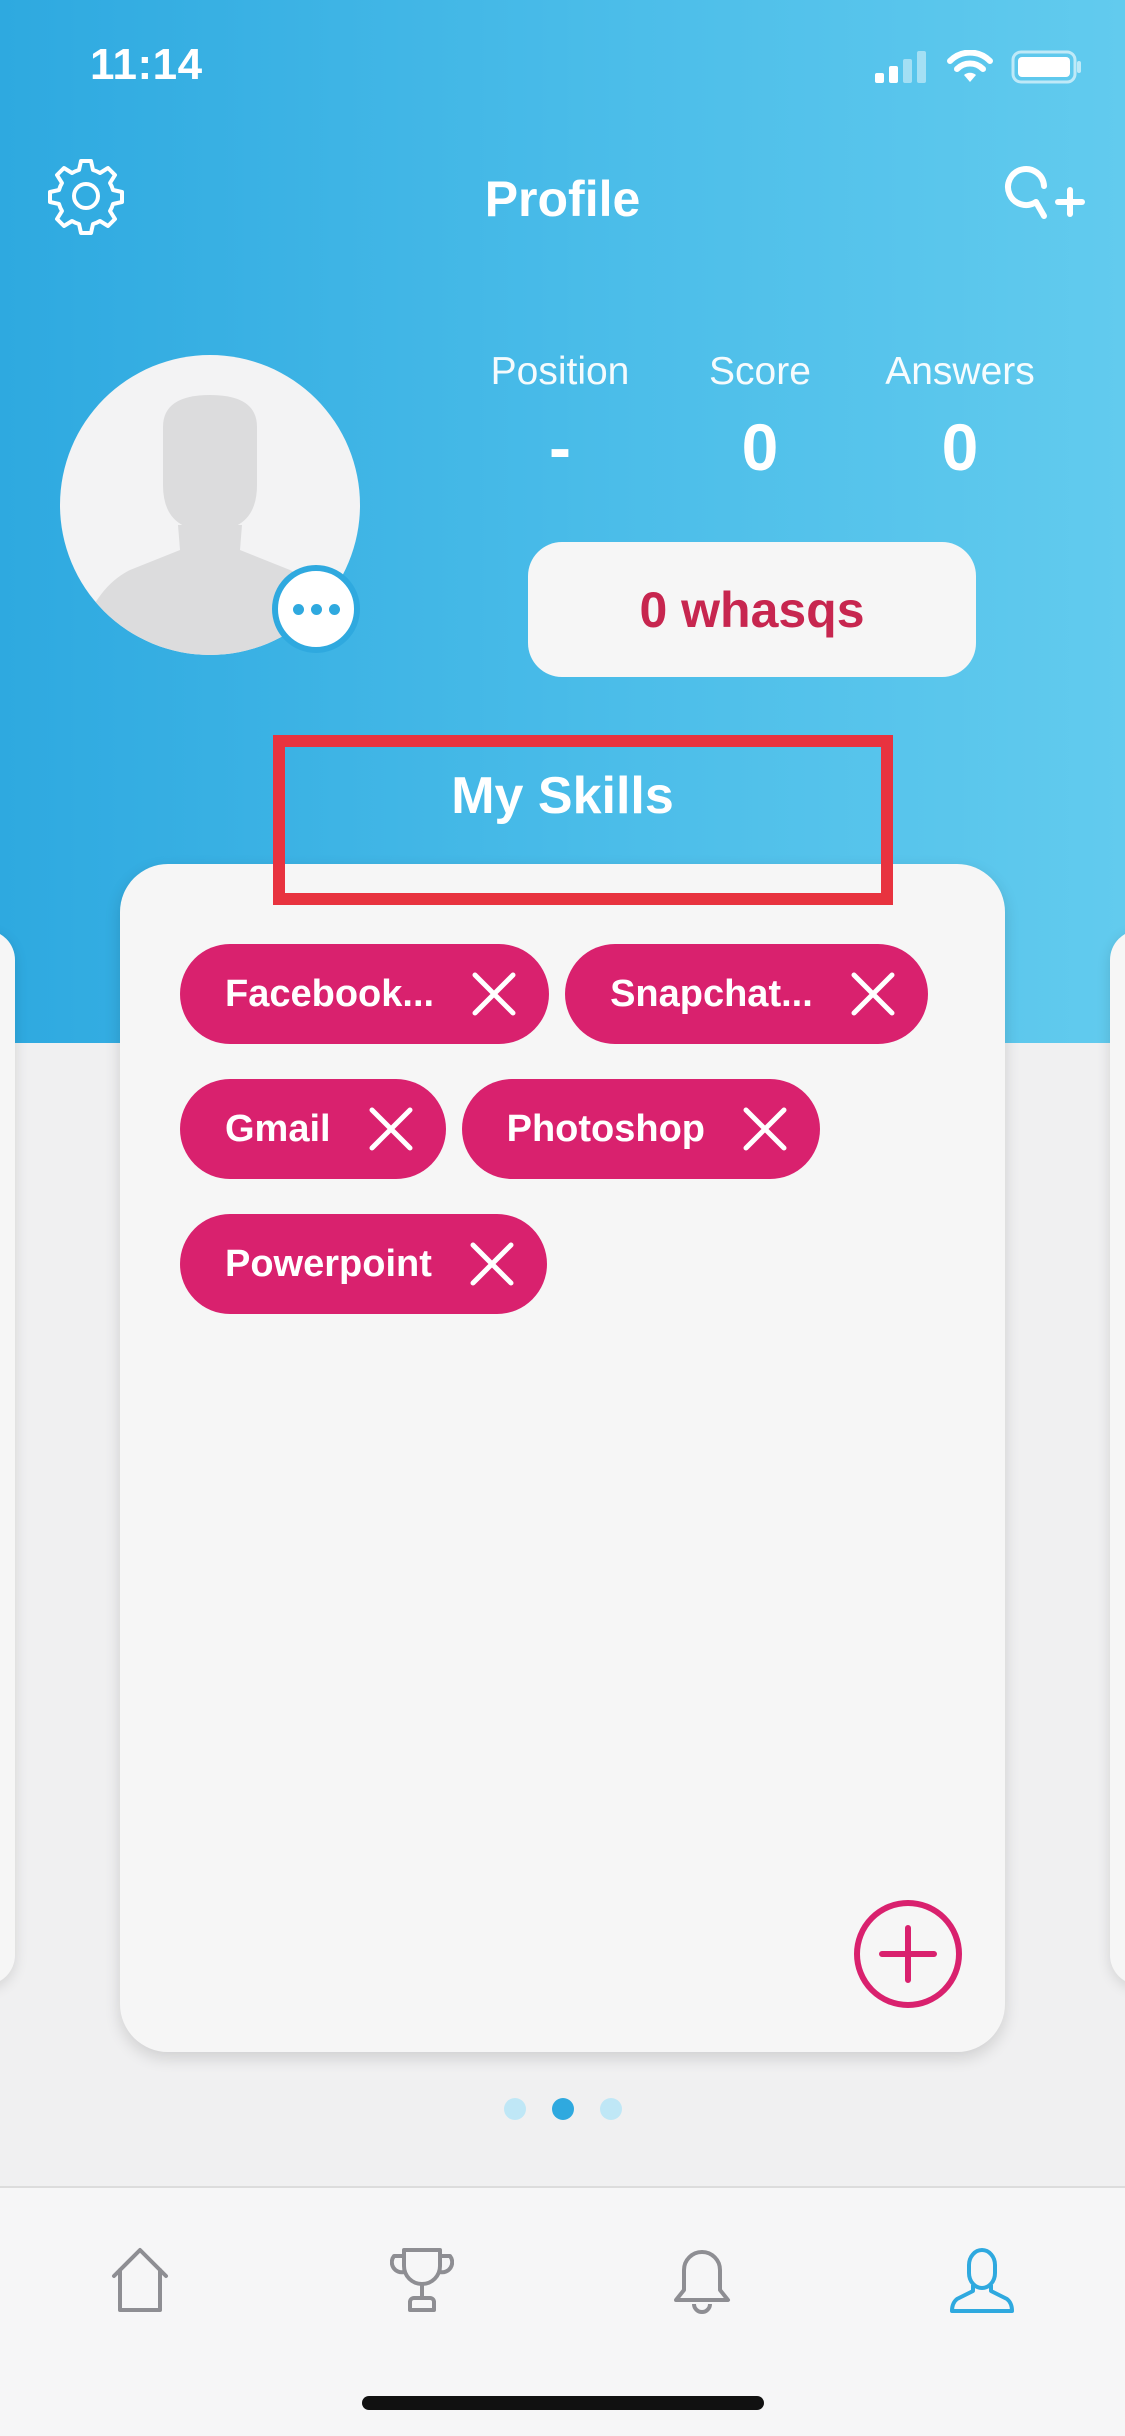  What do you see at coordinates (562, 796) in the screenshot?
I see `skills-heading: My Skills` at bounding box center [562, 796].